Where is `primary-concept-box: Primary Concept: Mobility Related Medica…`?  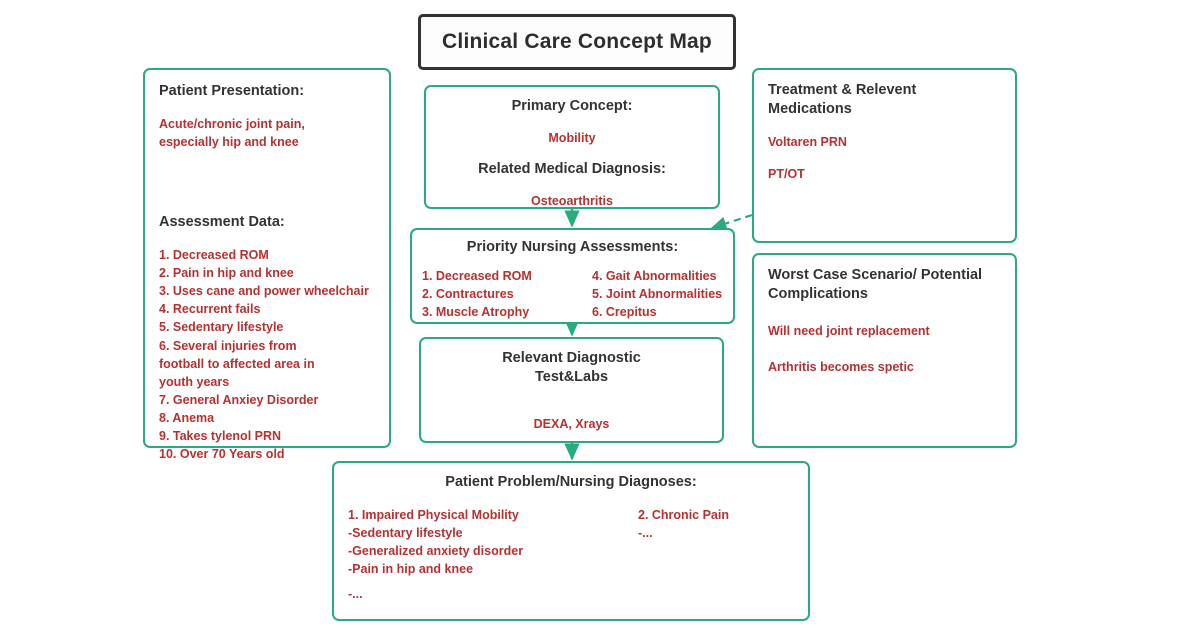 primary-concept-box: Primary Concept: Mobility Related Medica… is located at coordinates (572, 147).